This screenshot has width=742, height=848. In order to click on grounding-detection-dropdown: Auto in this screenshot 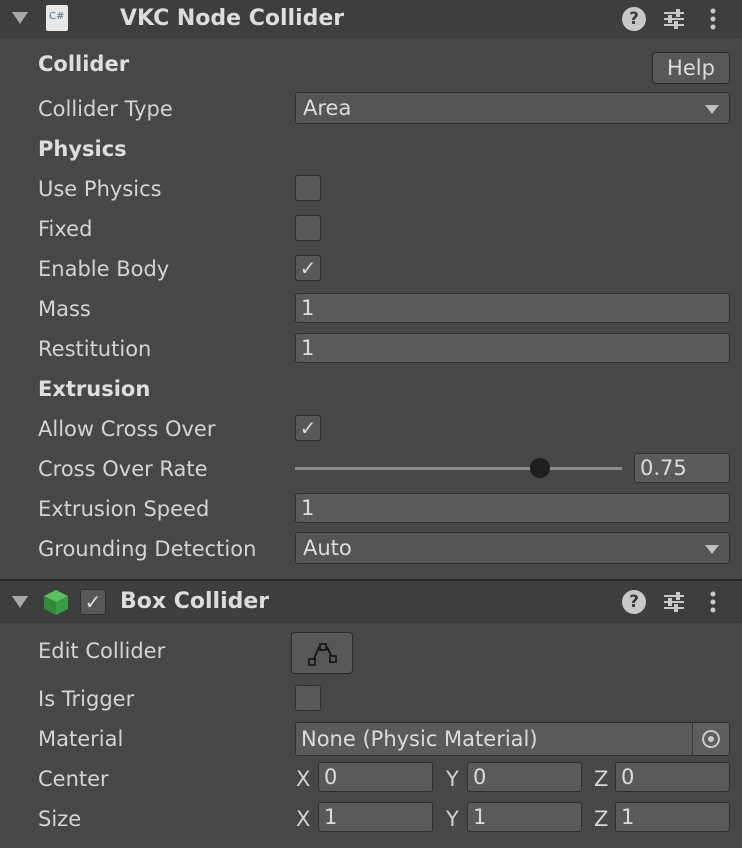, I will do `click(512, 548)`.